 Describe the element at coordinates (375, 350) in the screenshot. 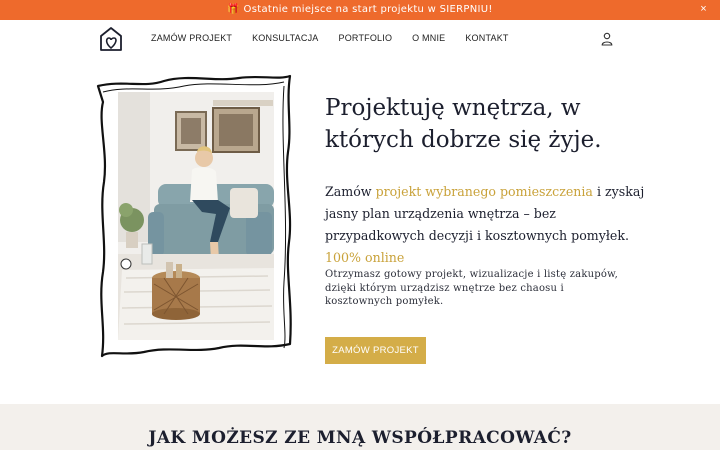

I see `order-project-button: ZAMÓW PROJEKT` at that location.